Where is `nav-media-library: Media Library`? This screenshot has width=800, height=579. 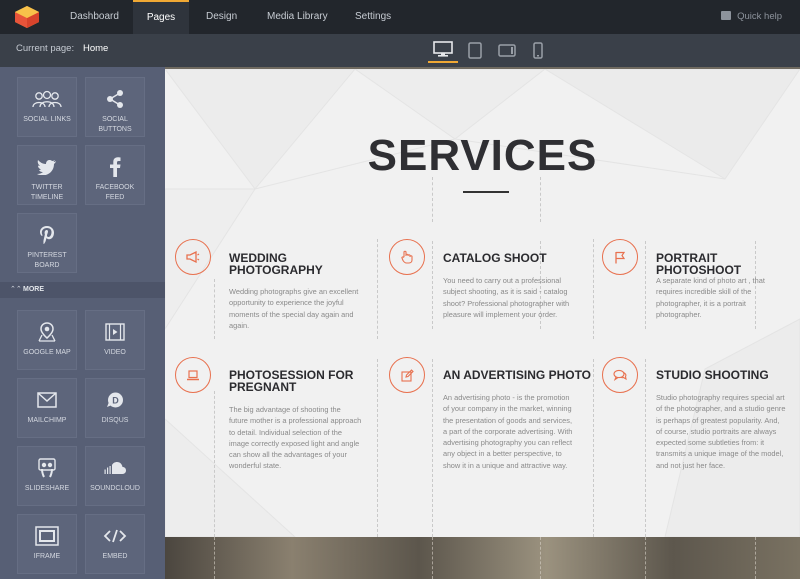
nav-media-library: Media Library is located at coordinates (297, 17).